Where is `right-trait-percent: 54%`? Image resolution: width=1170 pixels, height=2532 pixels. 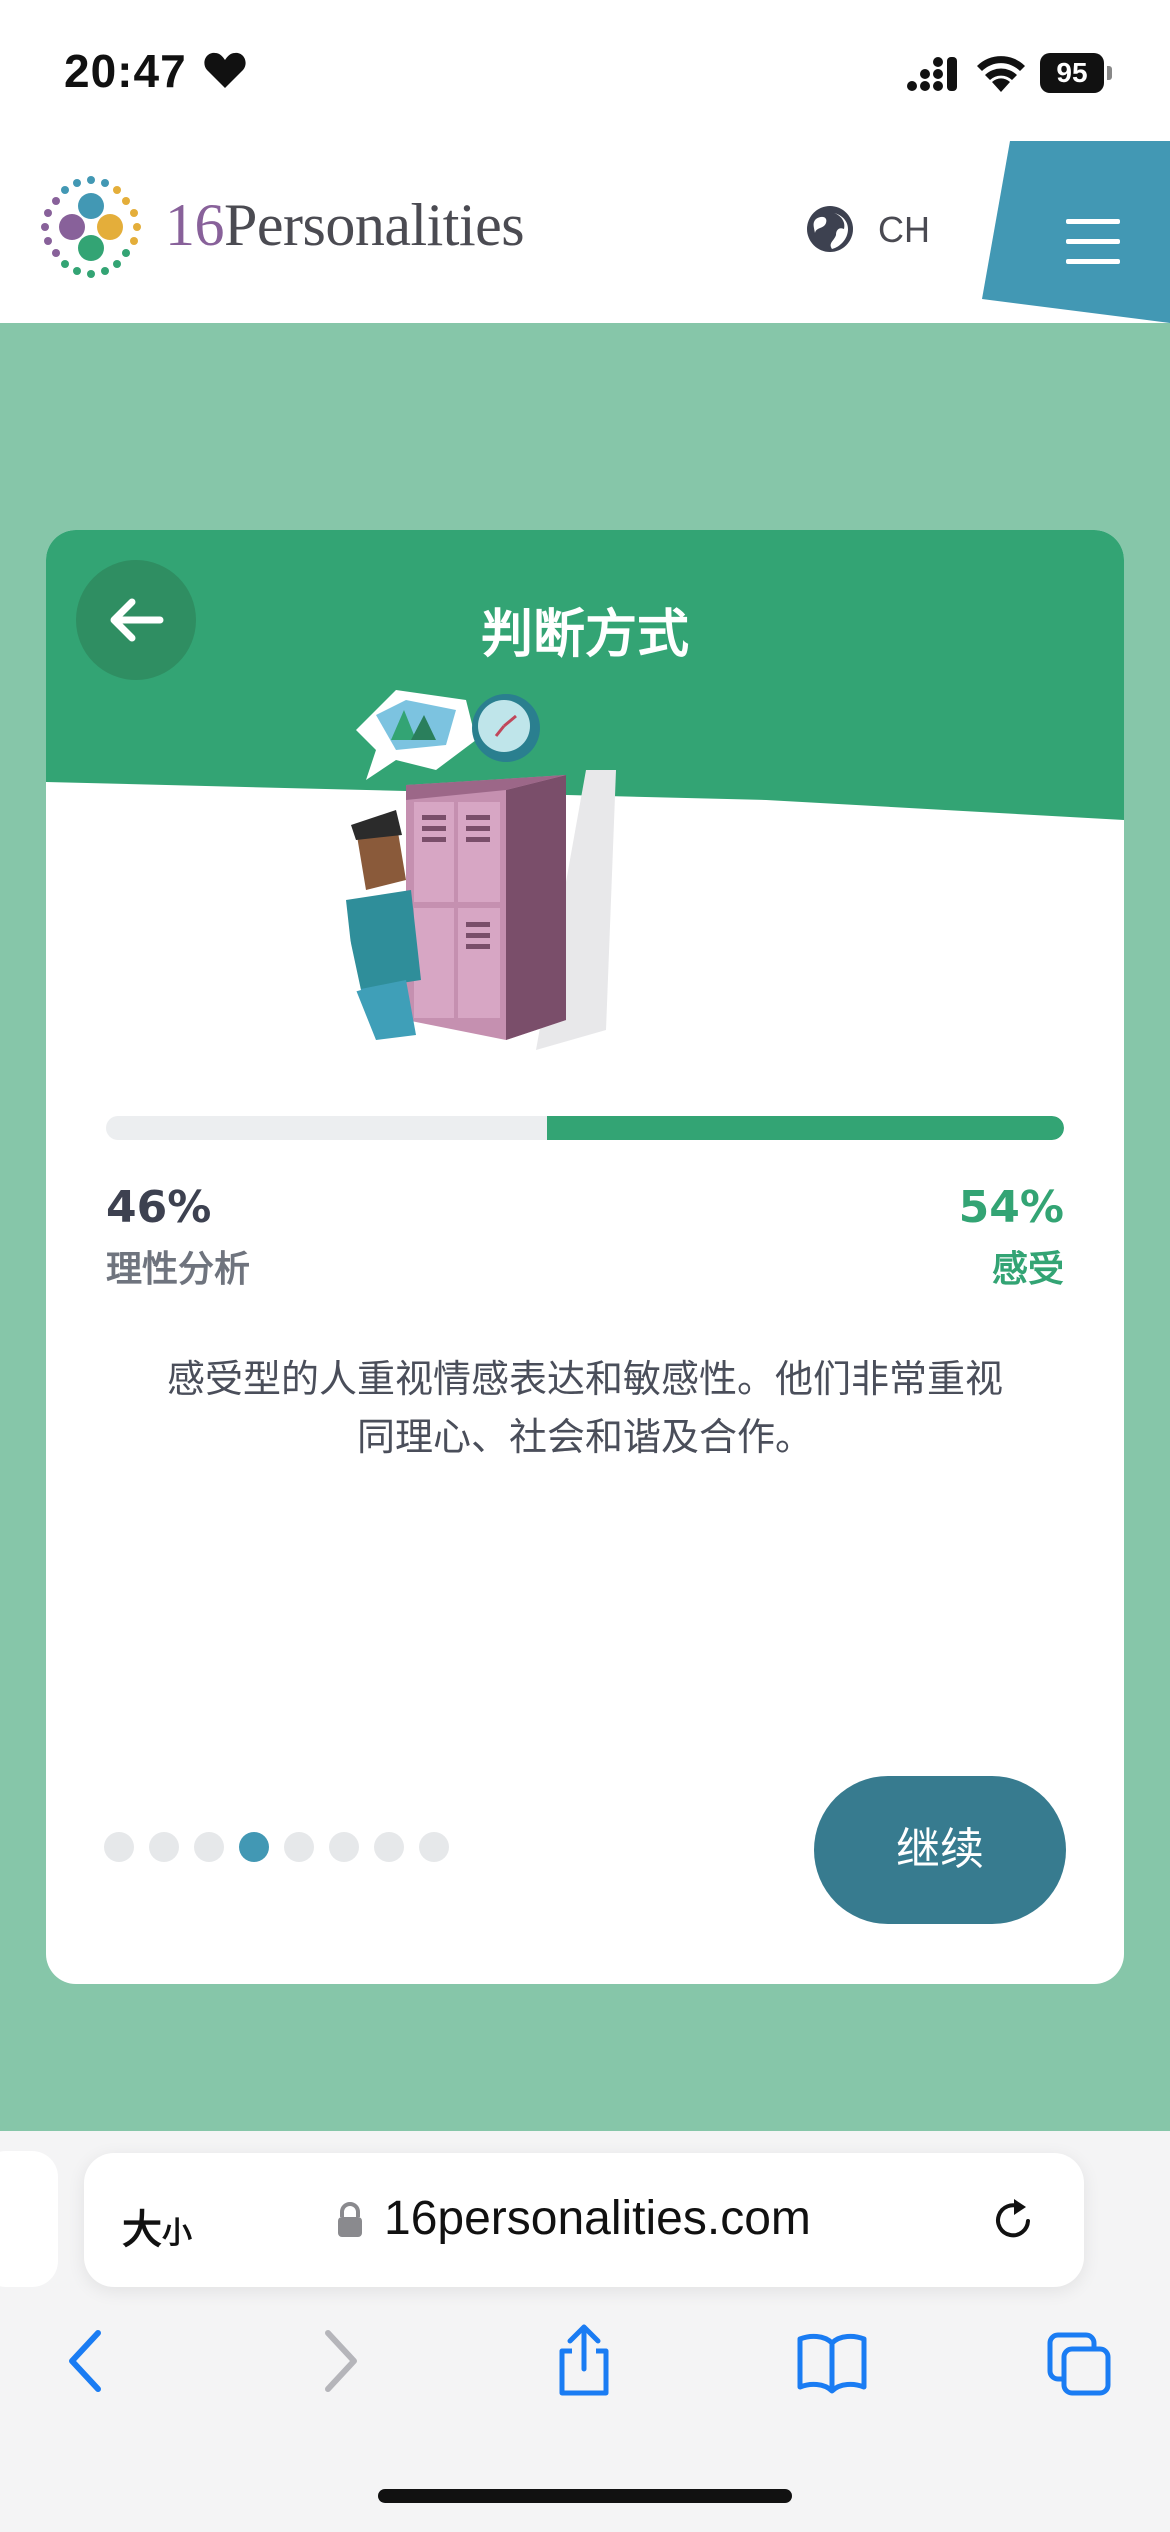 right-trait-percent: 54% is located at coordinates (1011, 1207).